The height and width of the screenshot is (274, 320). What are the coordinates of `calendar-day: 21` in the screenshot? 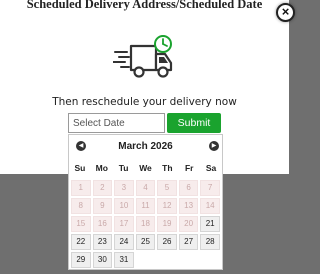 It's located at (210, 224).